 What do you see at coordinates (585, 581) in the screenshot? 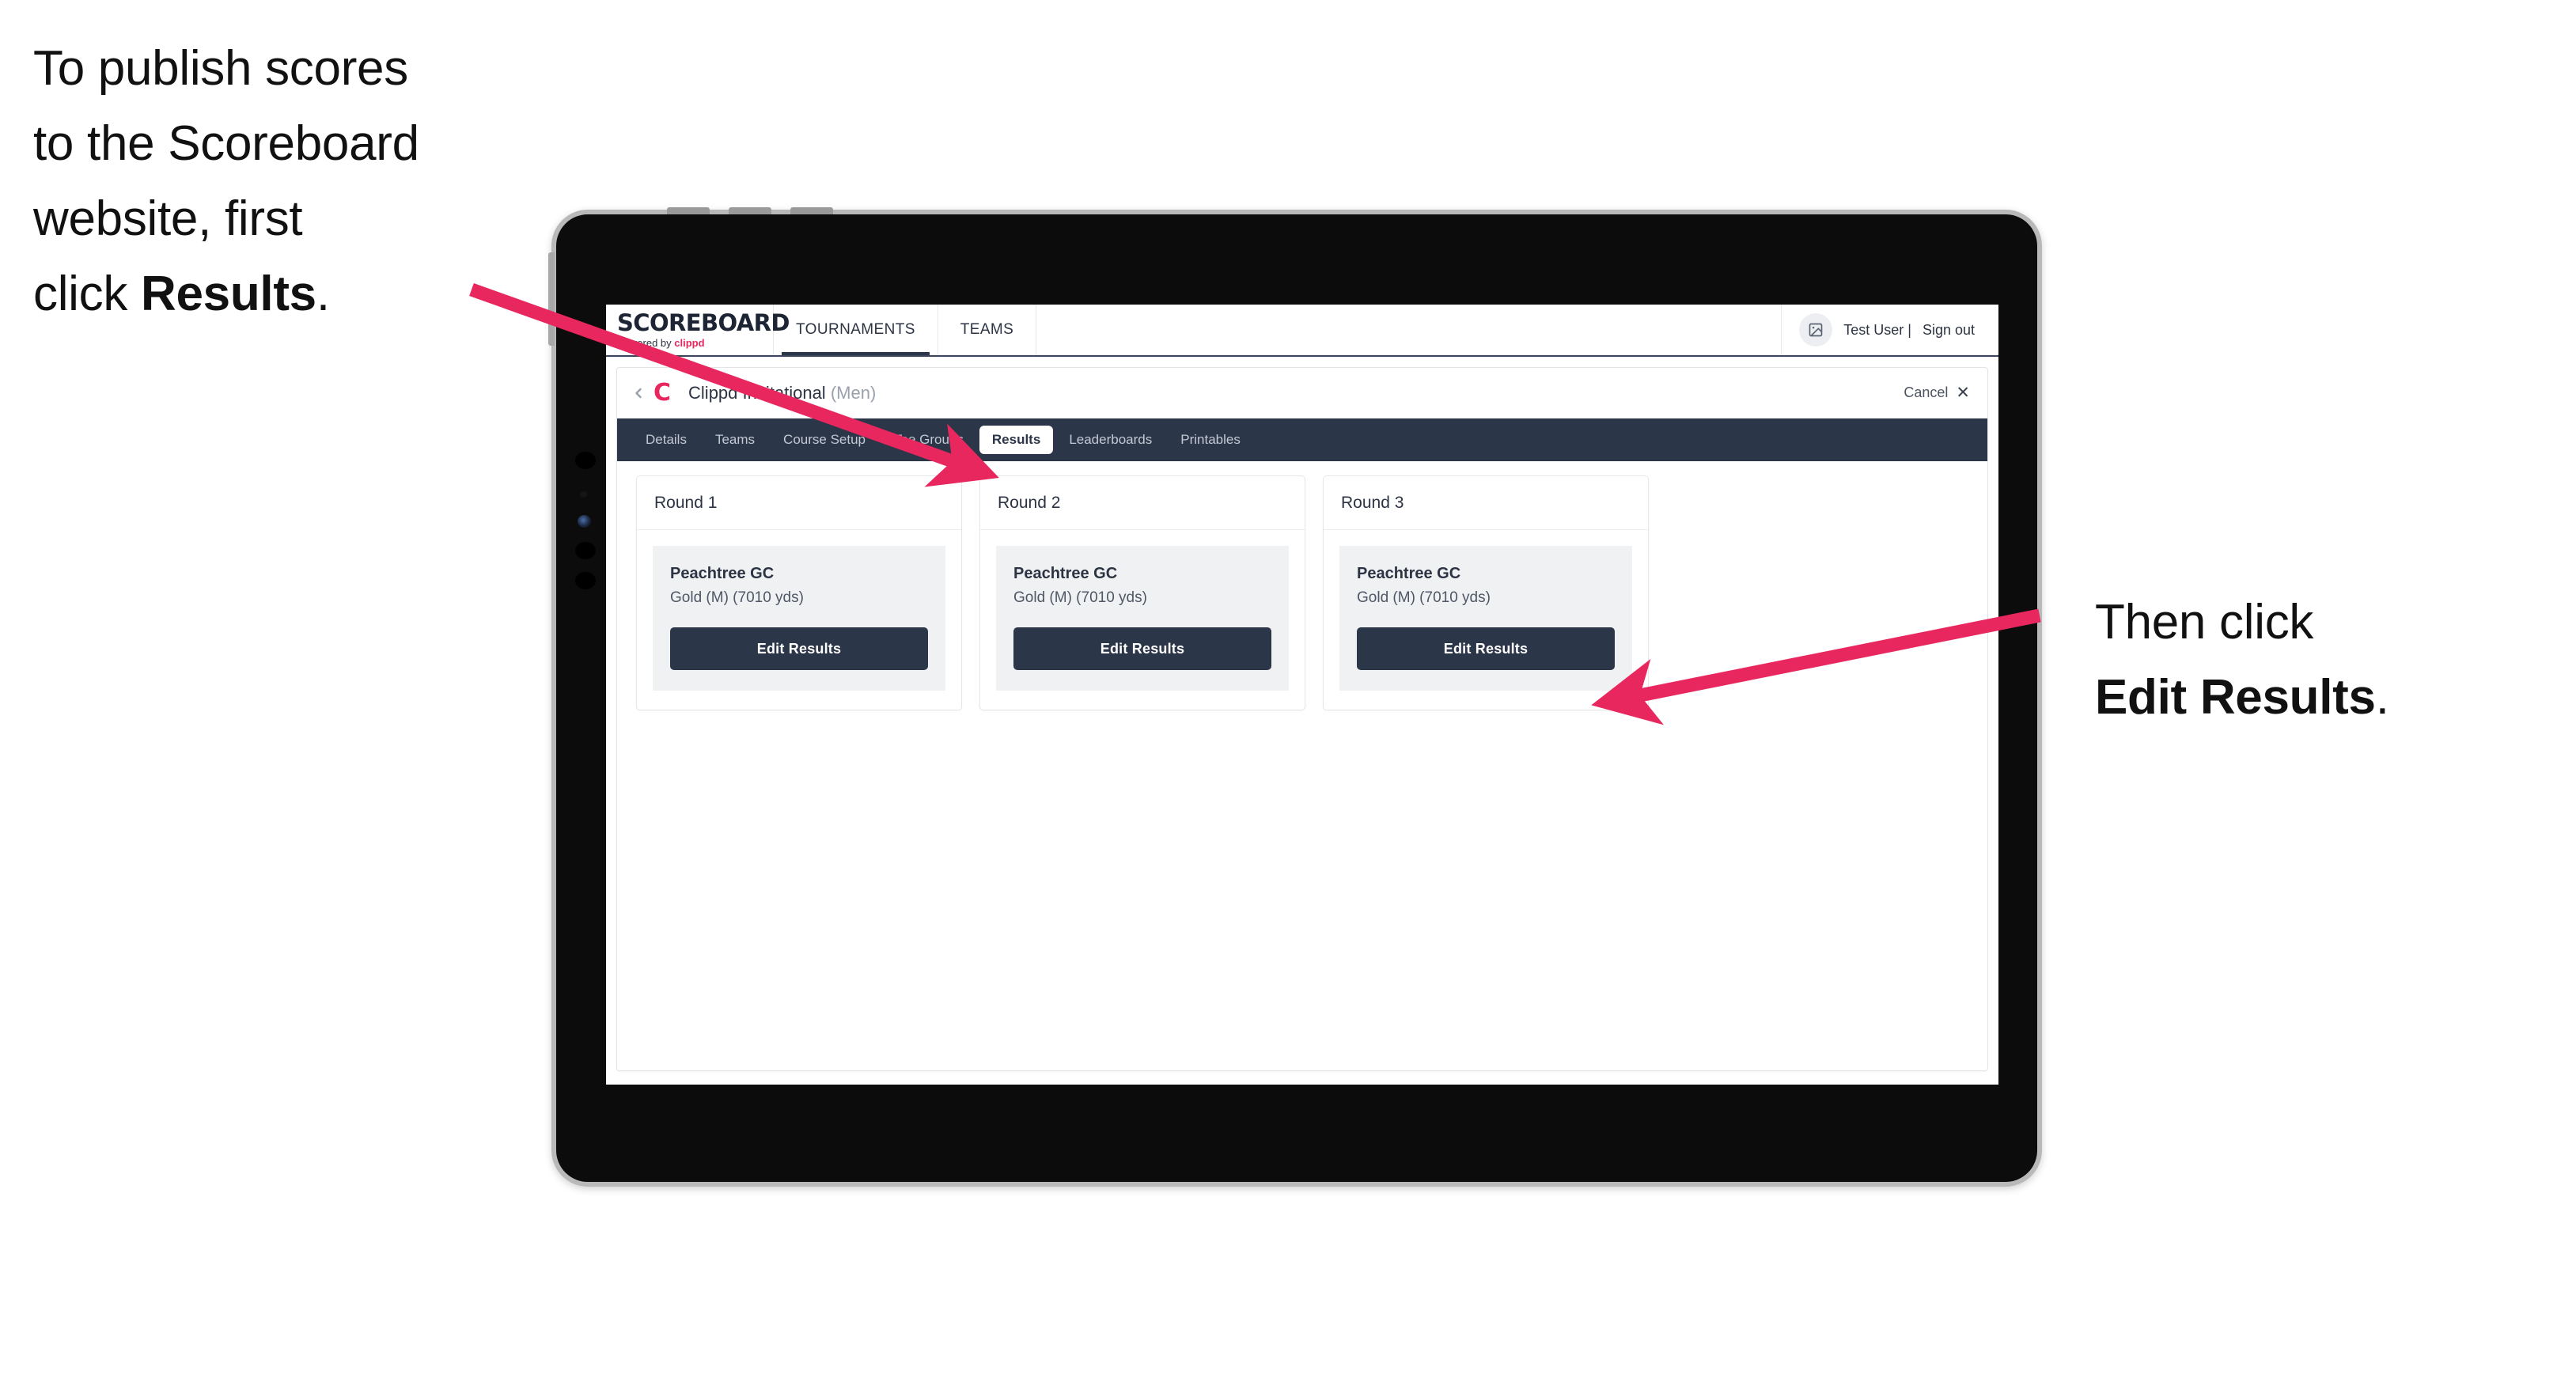
I see `device-camera-lens-bottom` at bounding box center [585, 581].